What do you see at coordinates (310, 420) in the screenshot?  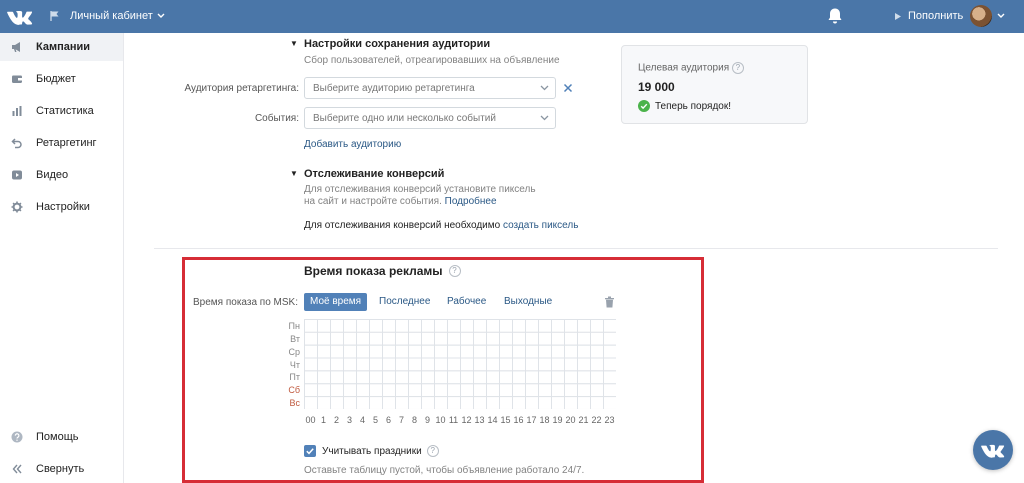 I see `hour-label: 00` at bounding box center [310, 420].